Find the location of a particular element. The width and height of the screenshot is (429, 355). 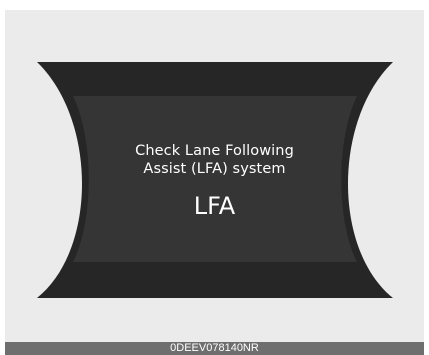

warning-message: Check Lane Following Assist (LFA) system is located at coordinates (214, 160).